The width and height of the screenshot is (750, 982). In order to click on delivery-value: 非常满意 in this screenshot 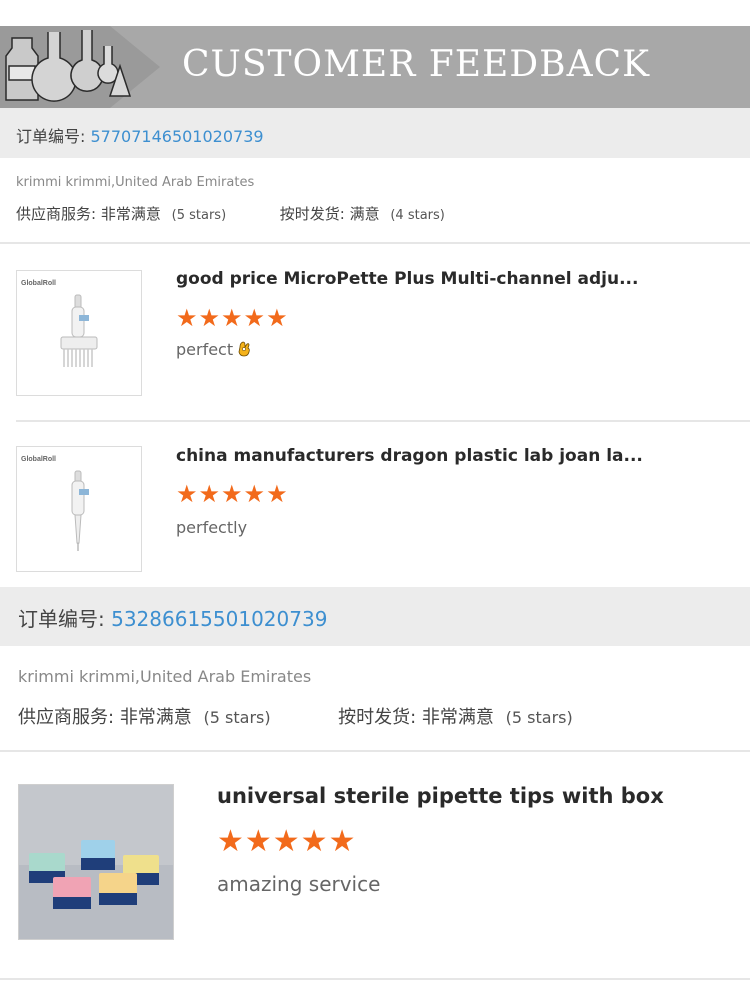, I will do `click(457, 717)`.